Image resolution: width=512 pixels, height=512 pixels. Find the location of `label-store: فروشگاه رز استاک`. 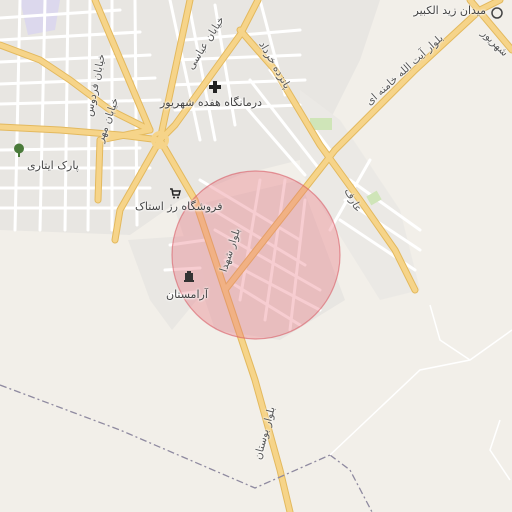

label-store: فروشگاه رز استاک is located at coordinates (178, 206).